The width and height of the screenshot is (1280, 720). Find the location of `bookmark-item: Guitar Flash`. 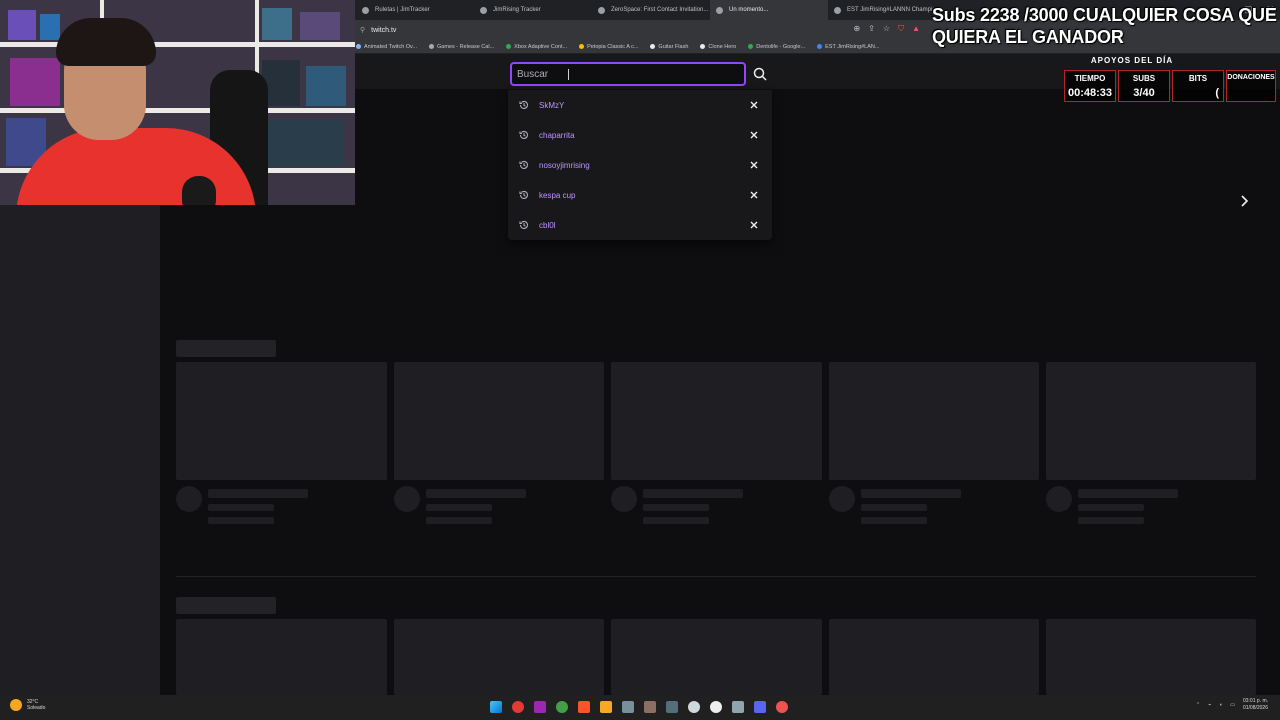

bookmark-item: Guitar Flash is located at coordinates (669, 47).